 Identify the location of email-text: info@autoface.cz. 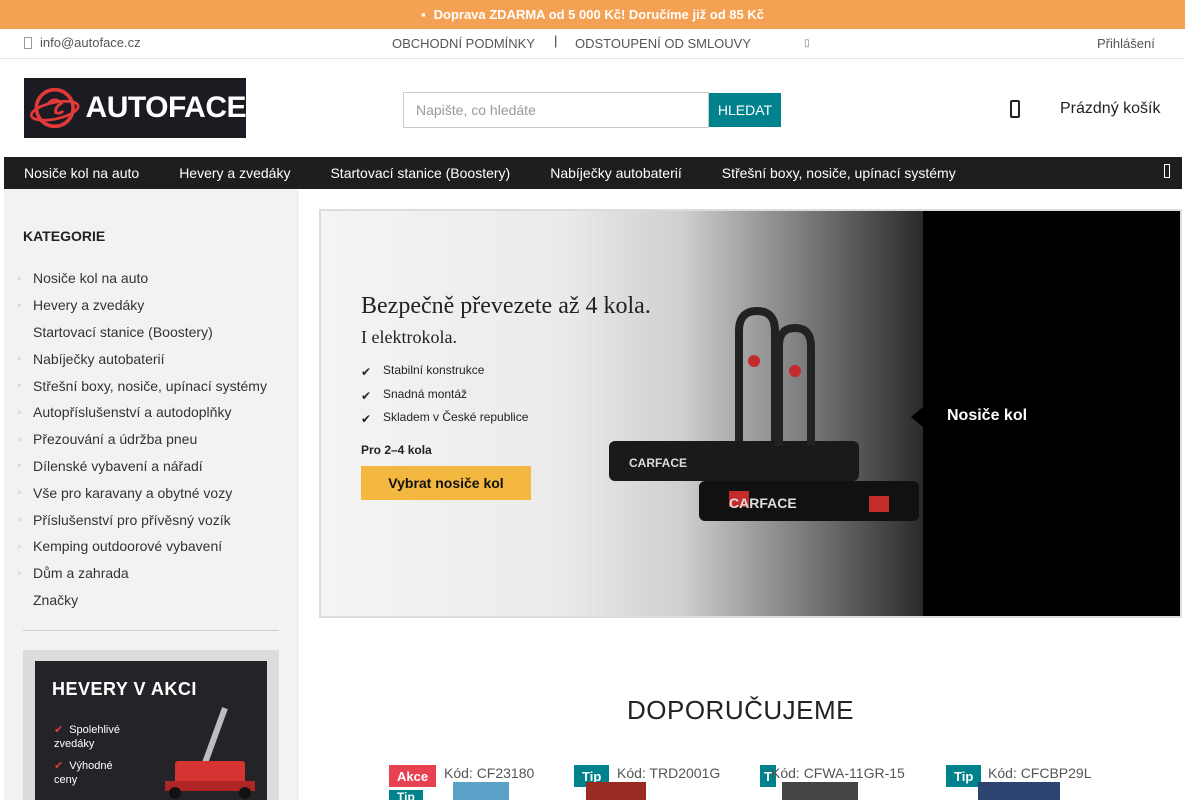
(90, 42).